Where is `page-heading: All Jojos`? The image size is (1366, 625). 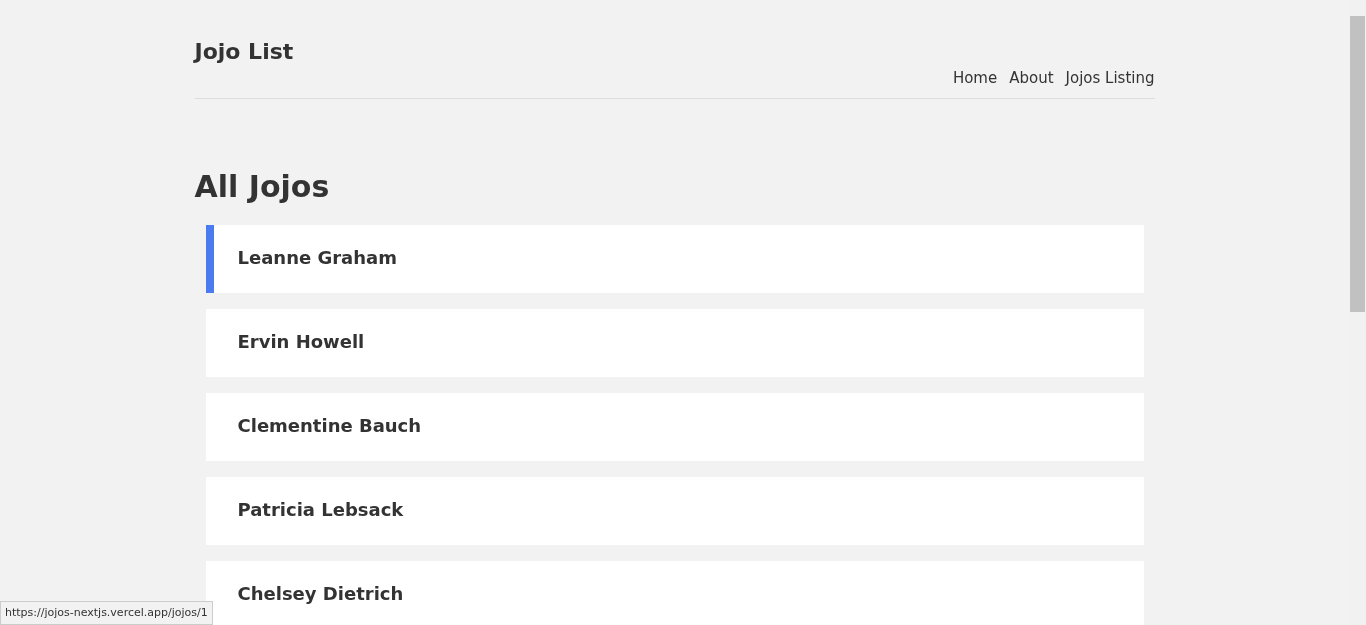 page-heading: All Jojos is located at coordinates (262, 187).